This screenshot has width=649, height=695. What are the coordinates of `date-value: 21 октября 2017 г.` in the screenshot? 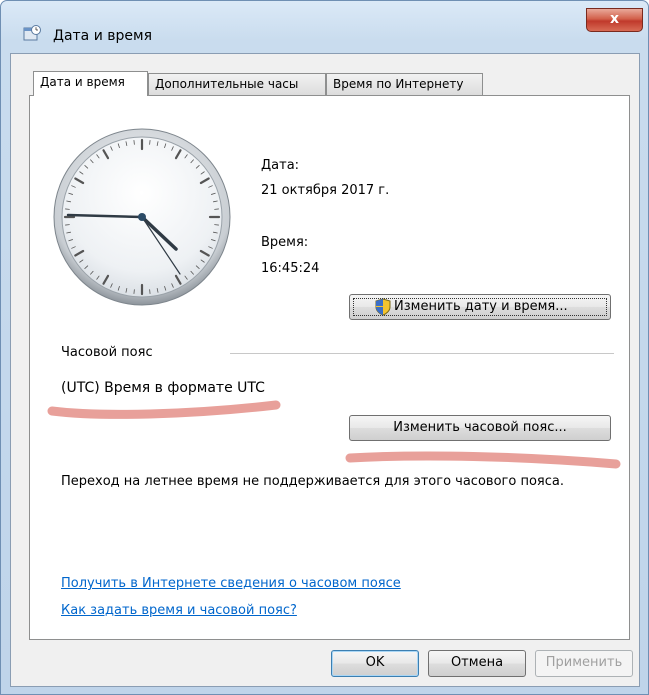 It's located at (325, 190).